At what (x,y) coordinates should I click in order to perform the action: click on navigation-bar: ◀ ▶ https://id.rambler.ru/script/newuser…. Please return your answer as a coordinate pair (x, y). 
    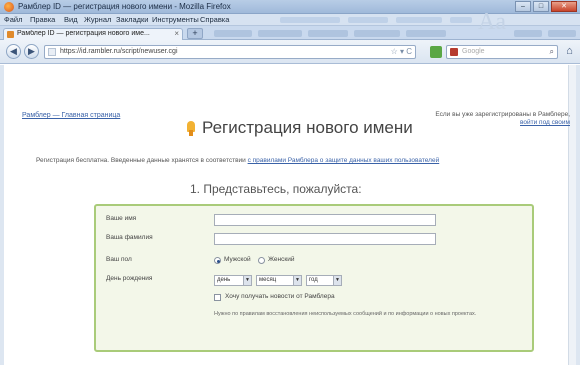
    Looking at the image, I should click on (290, 52).